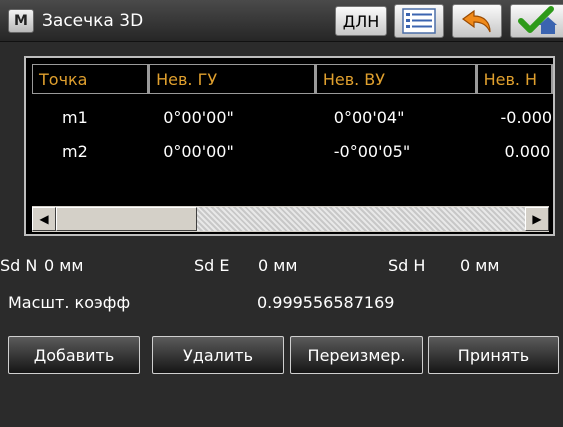 The width and height of the screenshot is (563, 427). I want to click on window-title: Засечка 3D, so click(93, 21).